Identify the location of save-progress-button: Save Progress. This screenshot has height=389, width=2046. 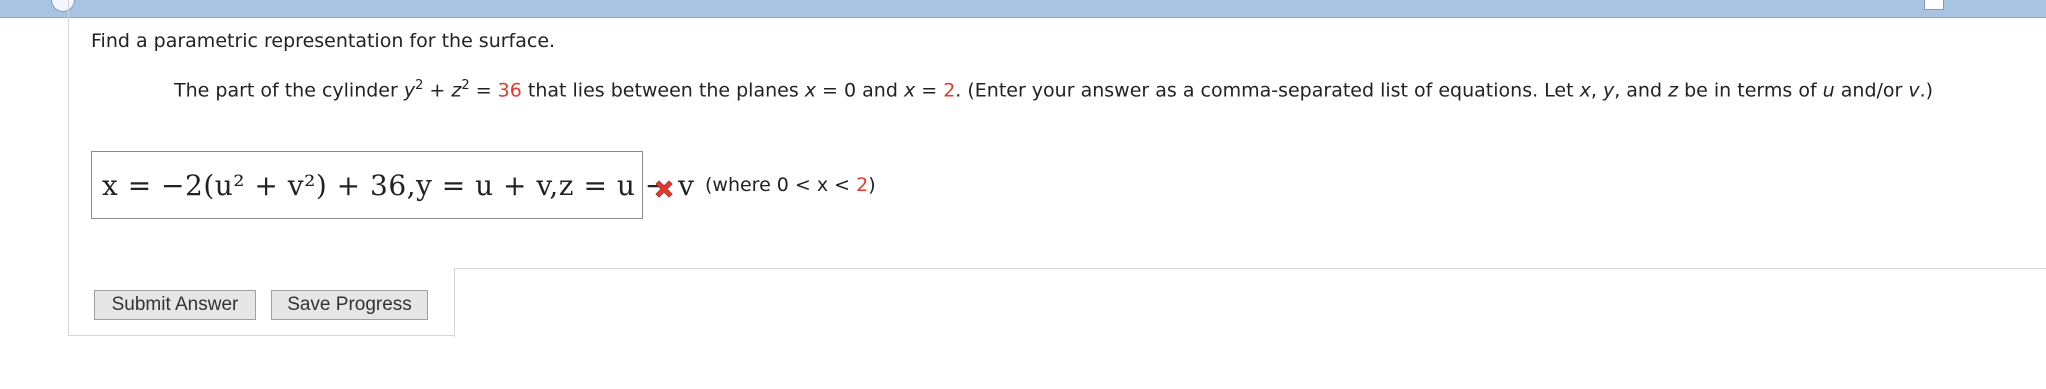
(349, 305).